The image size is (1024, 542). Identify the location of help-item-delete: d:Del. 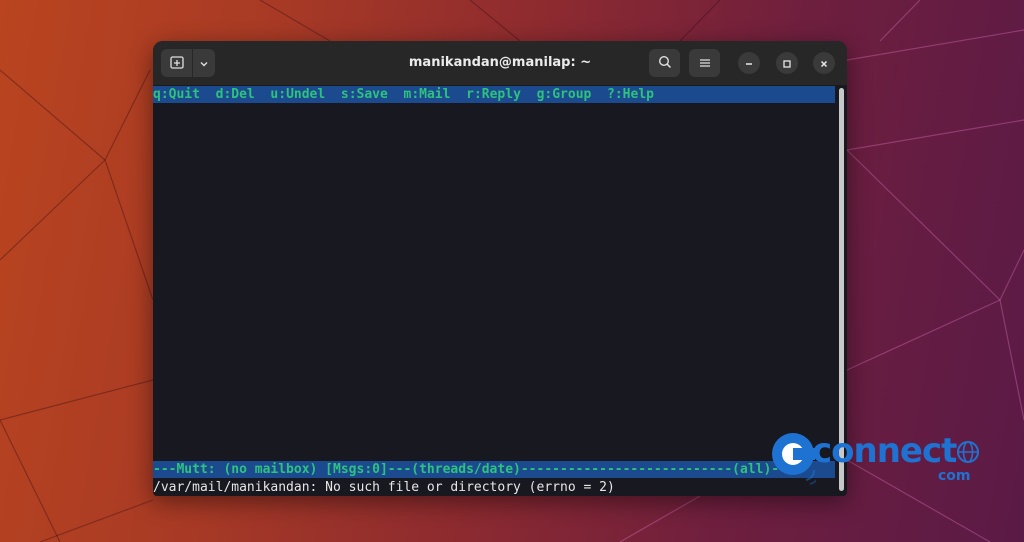
(235, 94).